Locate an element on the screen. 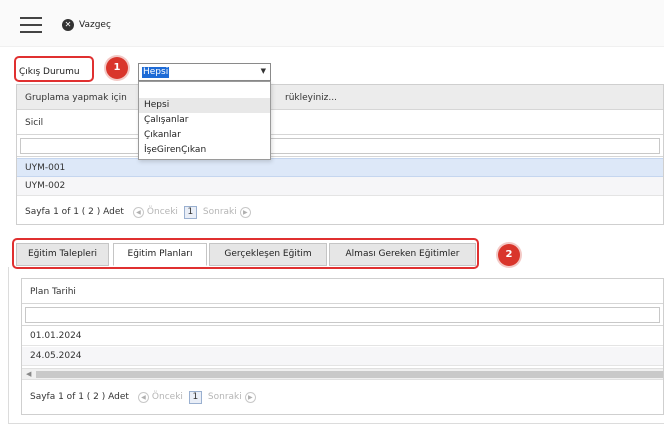 The image size is (664, 426). tab-training-plans: Eğitim Planları is located at coordinates (160, 254).